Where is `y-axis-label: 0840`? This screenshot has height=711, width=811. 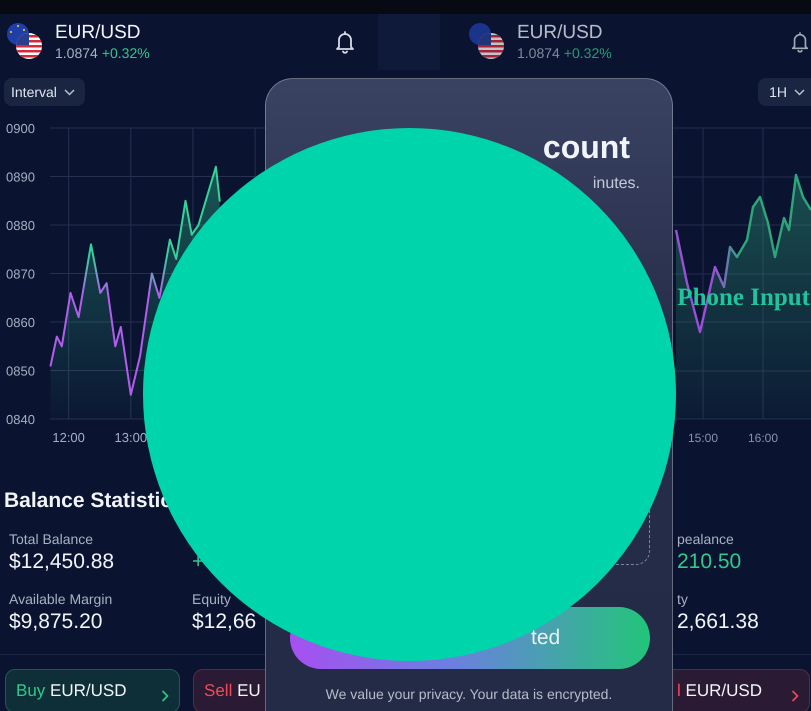
y-axis-label: 0840 is located at coordinates (20, 419).